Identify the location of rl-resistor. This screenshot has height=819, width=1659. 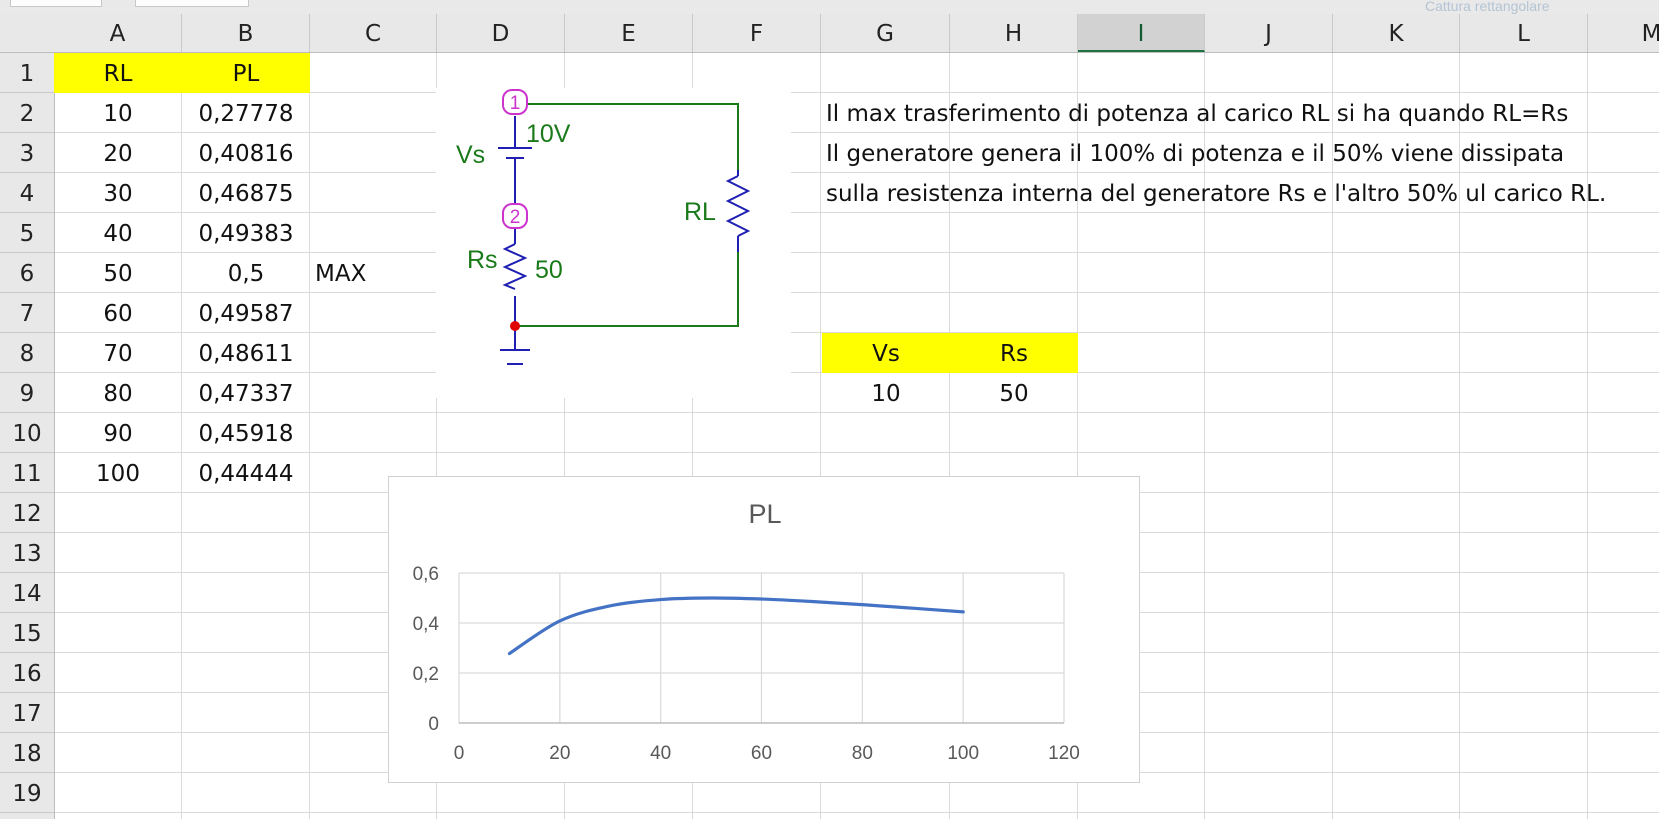
(738, 206).